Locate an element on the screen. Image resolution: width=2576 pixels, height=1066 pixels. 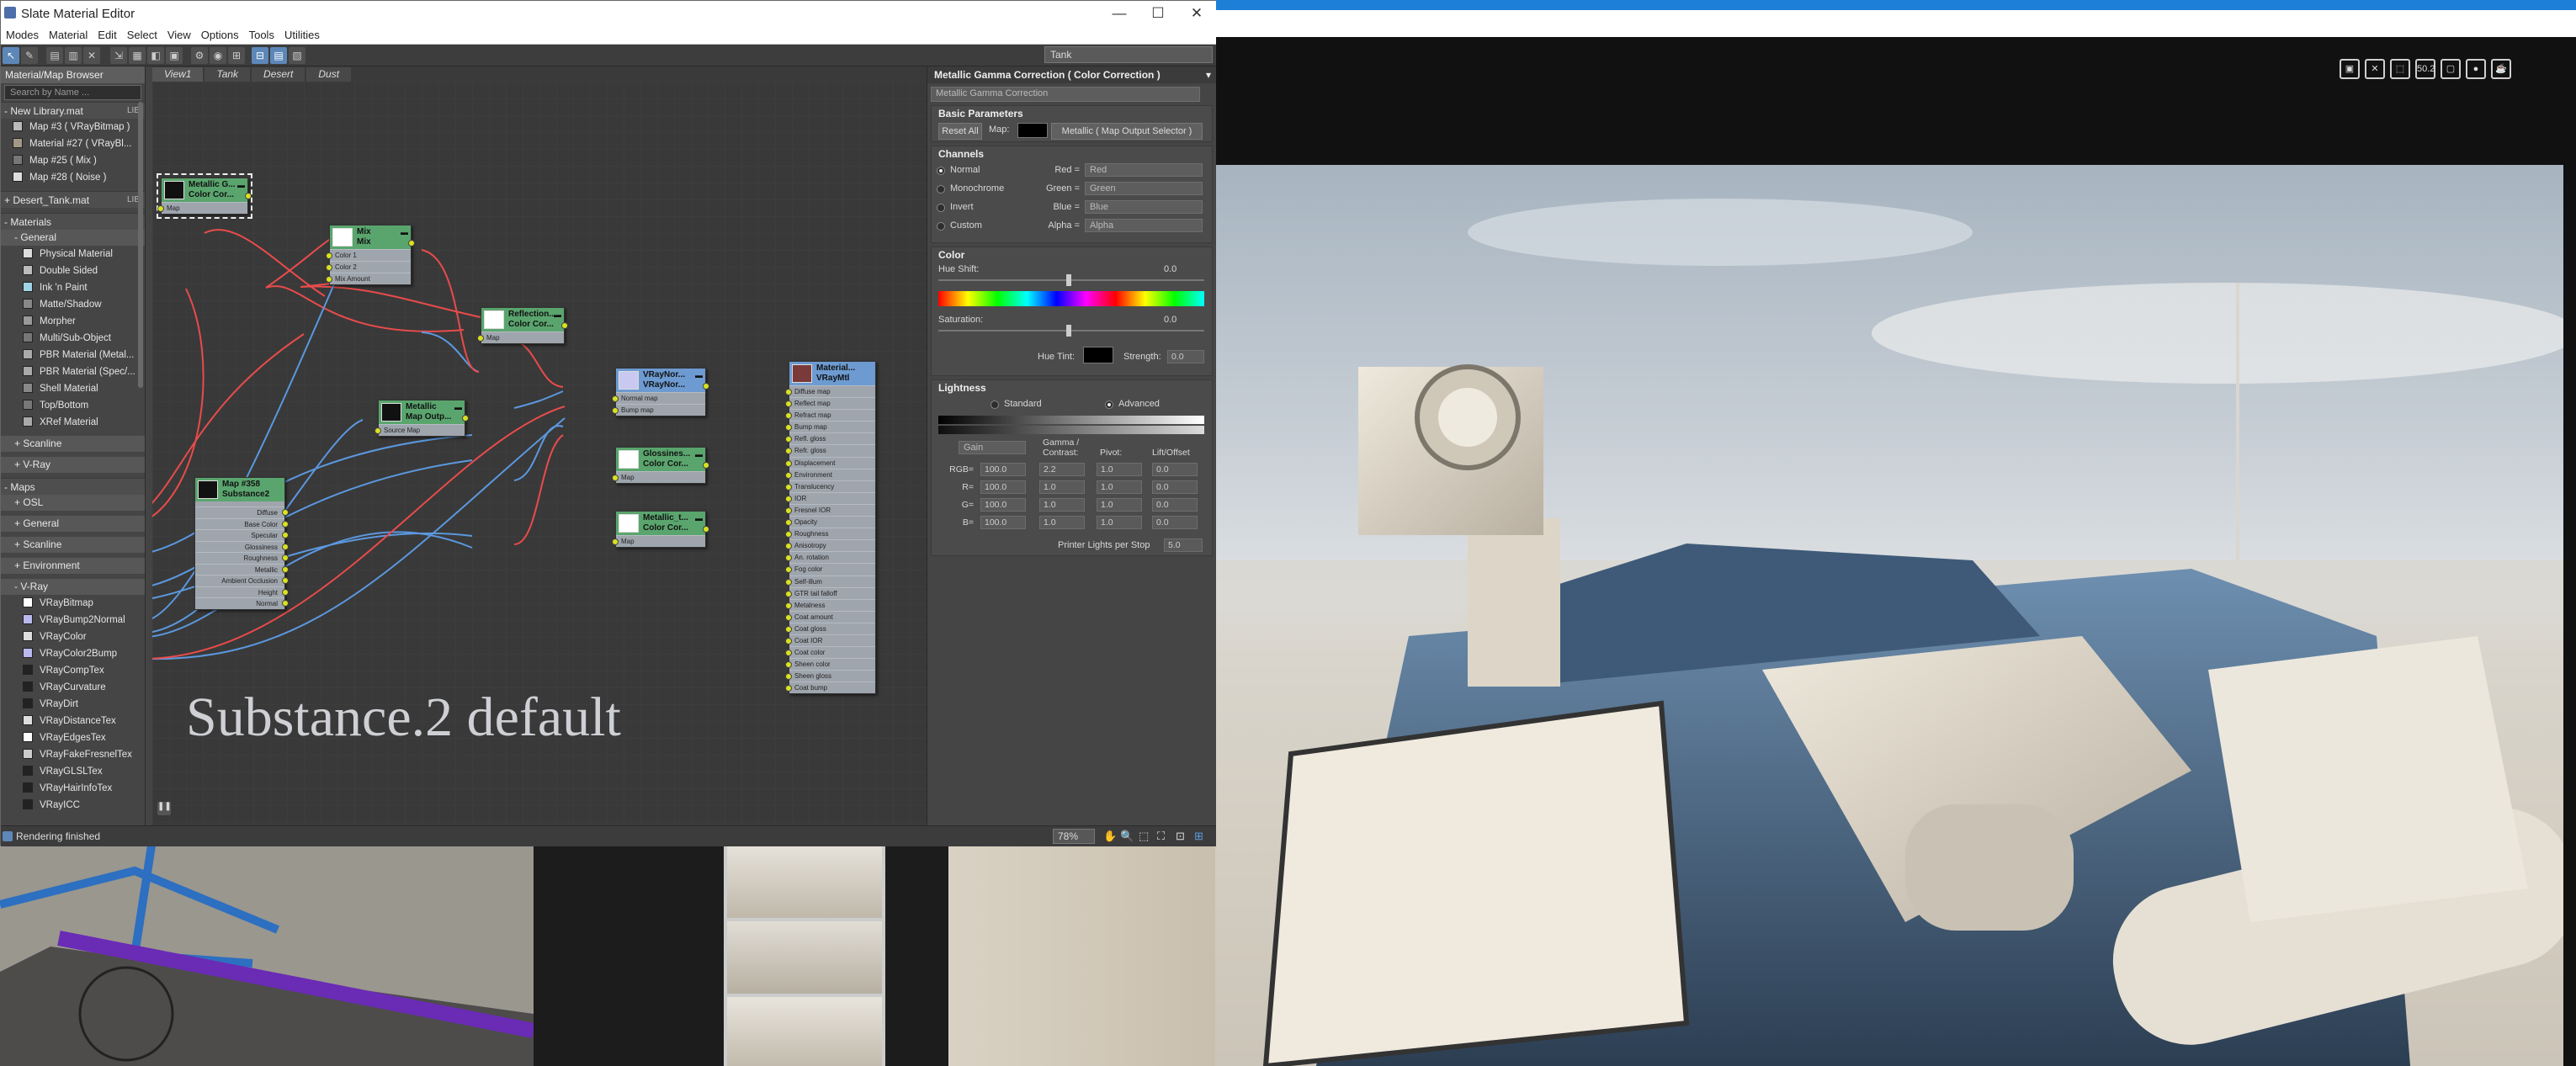
group-new-library: - New Library.mat LIB is located at coordinates (73, 111).